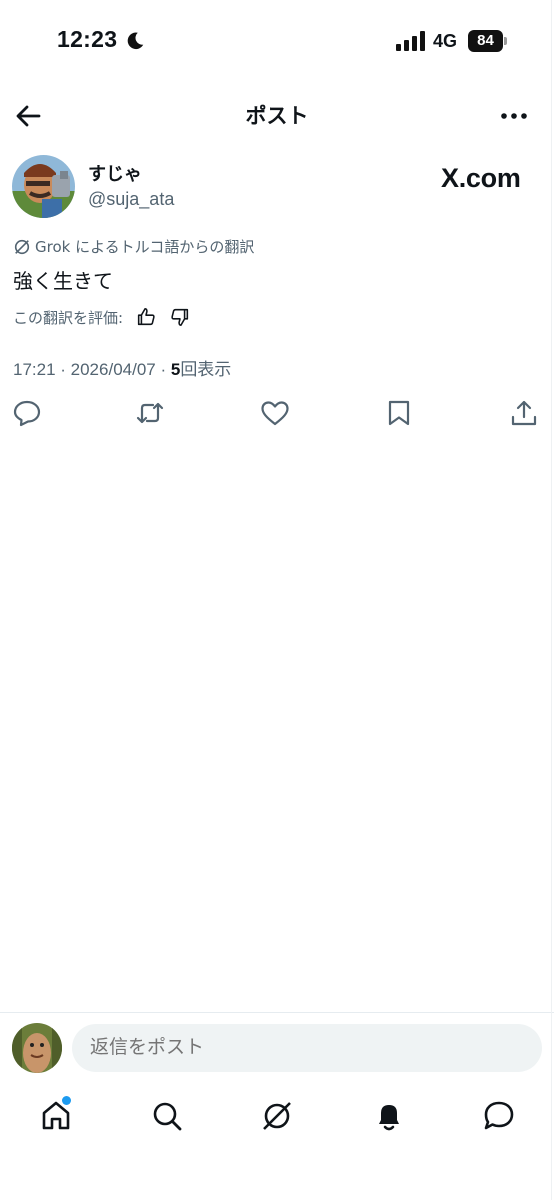 The width and height of the screenshot is (554, 1200). Describe the element at coordinates (499, 1116) in the screenshot. I see `messages-icon` at that location.